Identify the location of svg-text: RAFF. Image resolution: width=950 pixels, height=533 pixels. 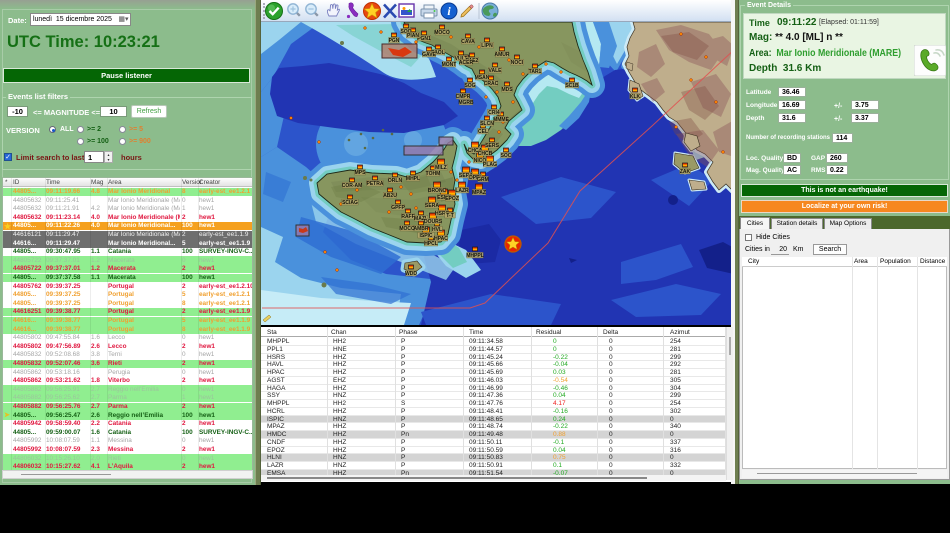
(407, 217).